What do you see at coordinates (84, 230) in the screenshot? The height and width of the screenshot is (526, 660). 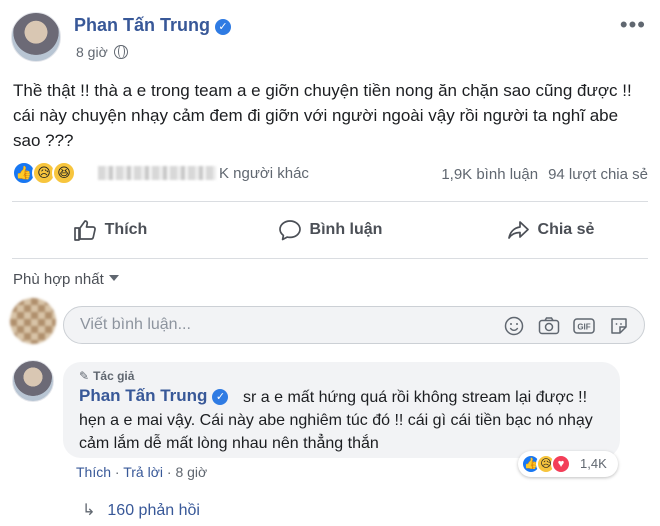 I see `like-icon` at bounding box center [84, 230].